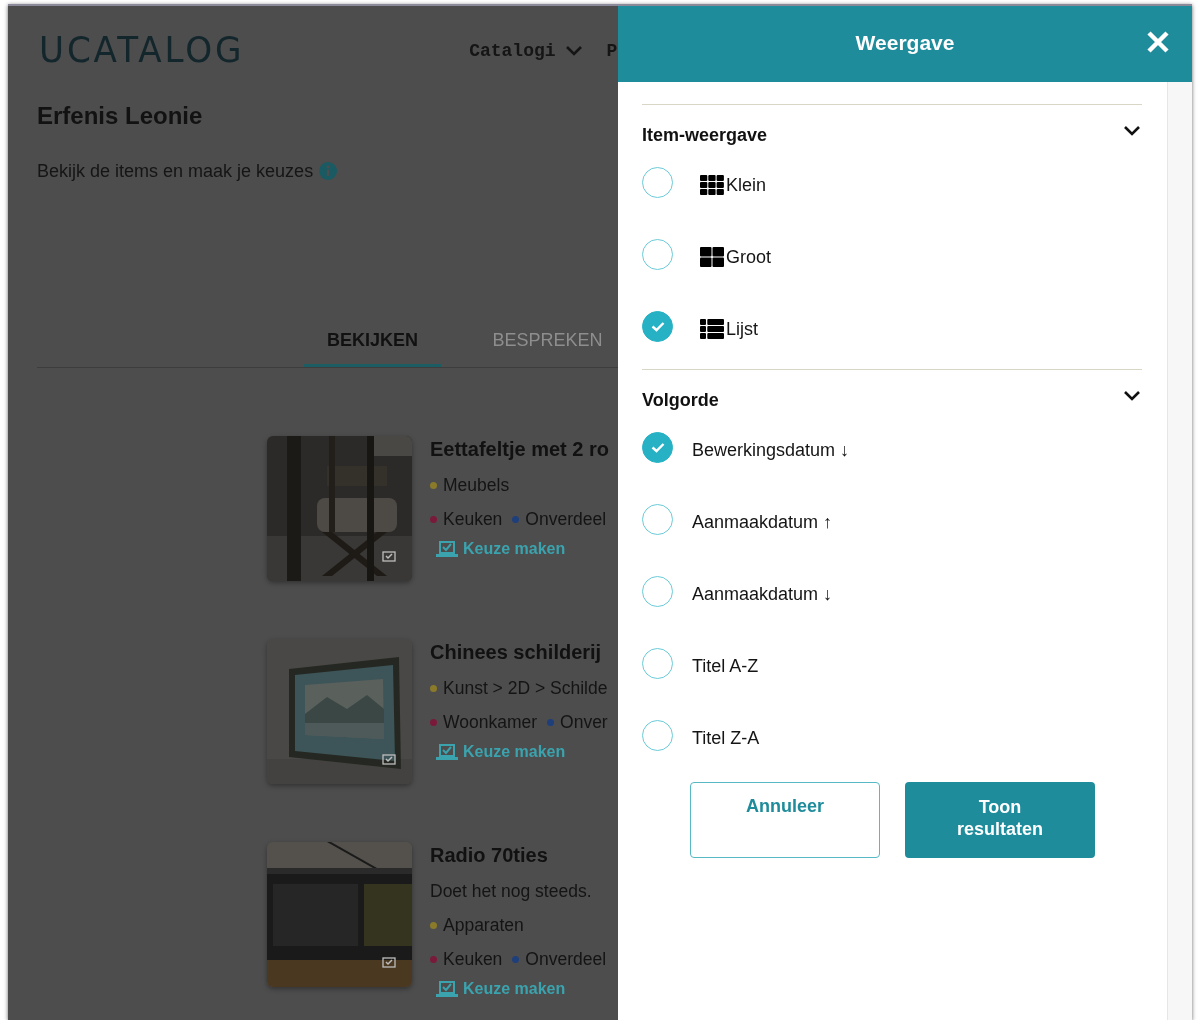 Image resolution: width=1200 pixels, height=1032 pixels. Describe the element at coordinates (746, 185) in the screenshot. I see `option-label: Klein` at that location.